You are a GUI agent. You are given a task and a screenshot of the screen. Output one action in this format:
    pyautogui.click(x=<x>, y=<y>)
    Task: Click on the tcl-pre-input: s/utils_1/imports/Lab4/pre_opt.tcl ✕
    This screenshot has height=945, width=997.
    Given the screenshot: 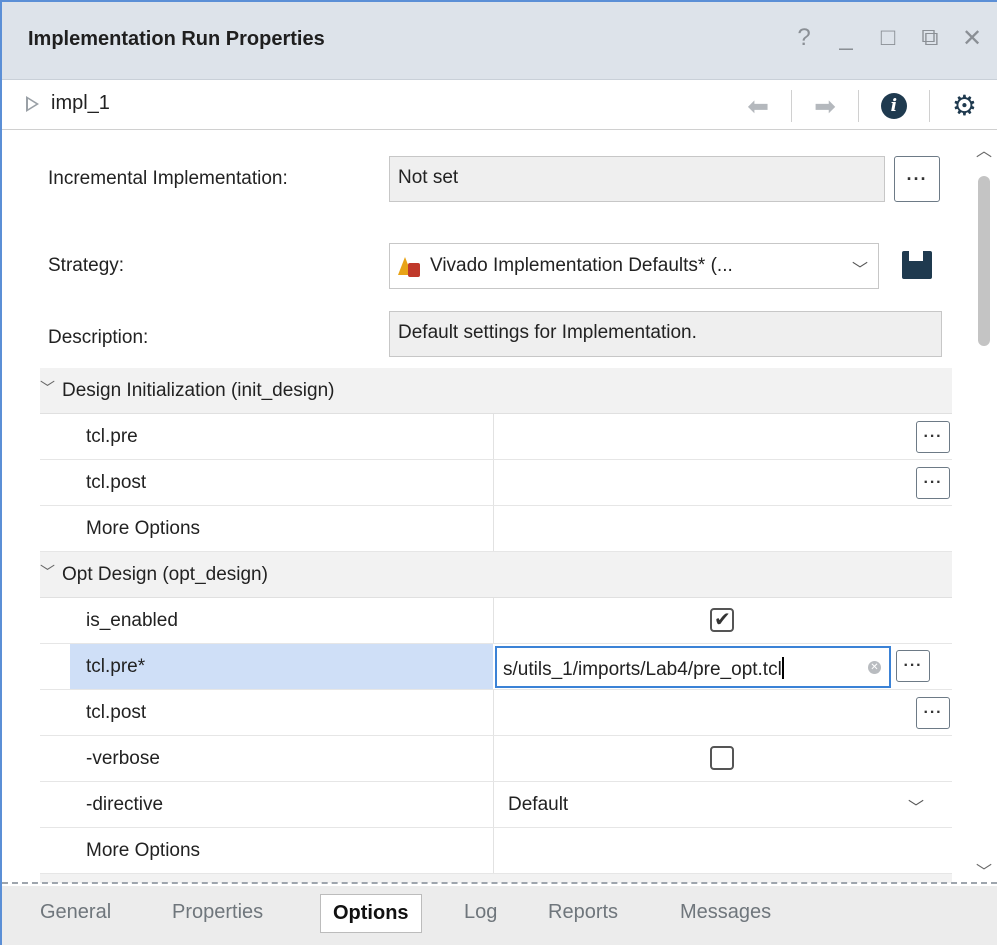 What is the action you would take?
    pyautogui.click(x=693, y=667)
    